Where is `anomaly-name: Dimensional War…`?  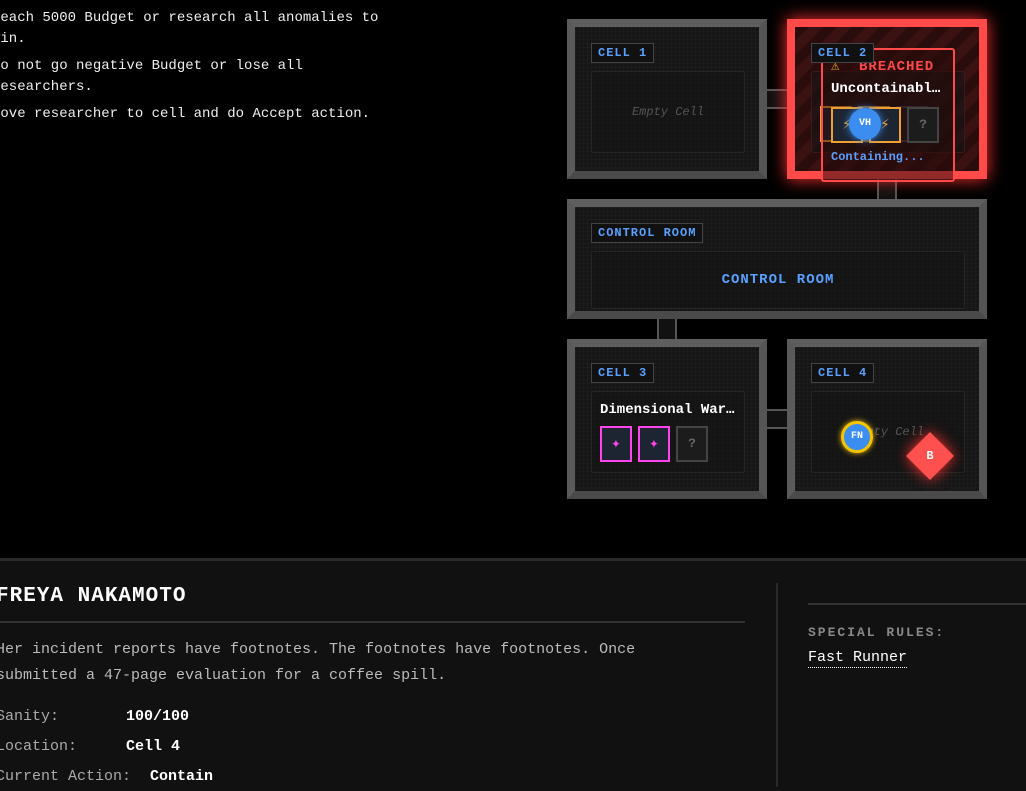 anomaly-name: Dimensional War… is located at coordinates (667, 410).